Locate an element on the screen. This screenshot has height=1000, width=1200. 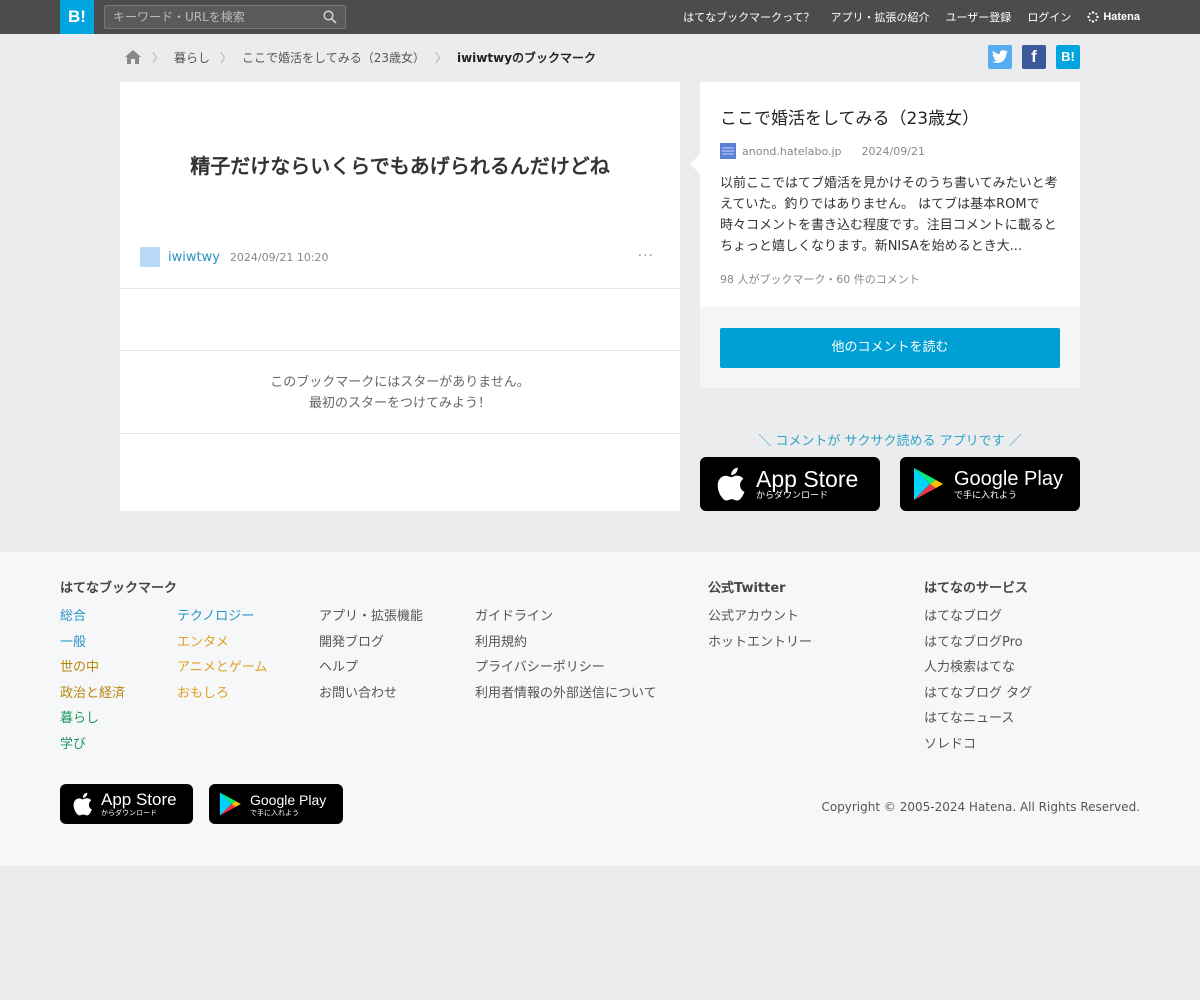
hatena-brand-label: Hatena is located at coordinates (1121, 17).